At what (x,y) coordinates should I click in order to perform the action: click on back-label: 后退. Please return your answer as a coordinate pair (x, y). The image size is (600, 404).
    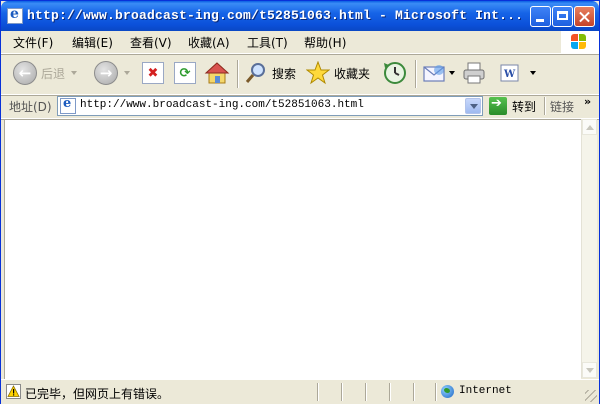
    Looking at the image, I should click on (53, 73).